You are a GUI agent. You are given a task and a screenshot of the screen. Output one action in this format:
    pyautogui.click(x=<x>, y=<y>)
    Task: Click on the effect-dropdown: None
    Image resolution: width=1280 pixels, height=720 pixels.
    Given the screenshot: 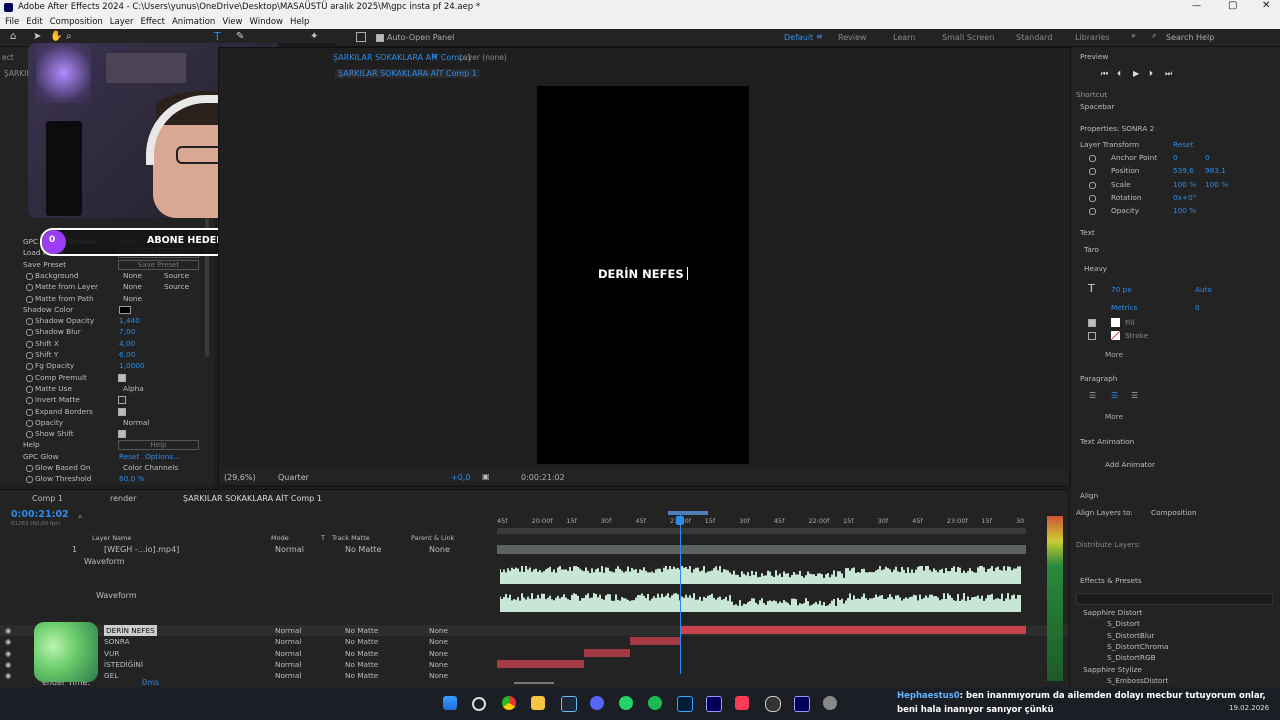 What is the action you would take?
    pyautogui.click(x=132, y=275)
    